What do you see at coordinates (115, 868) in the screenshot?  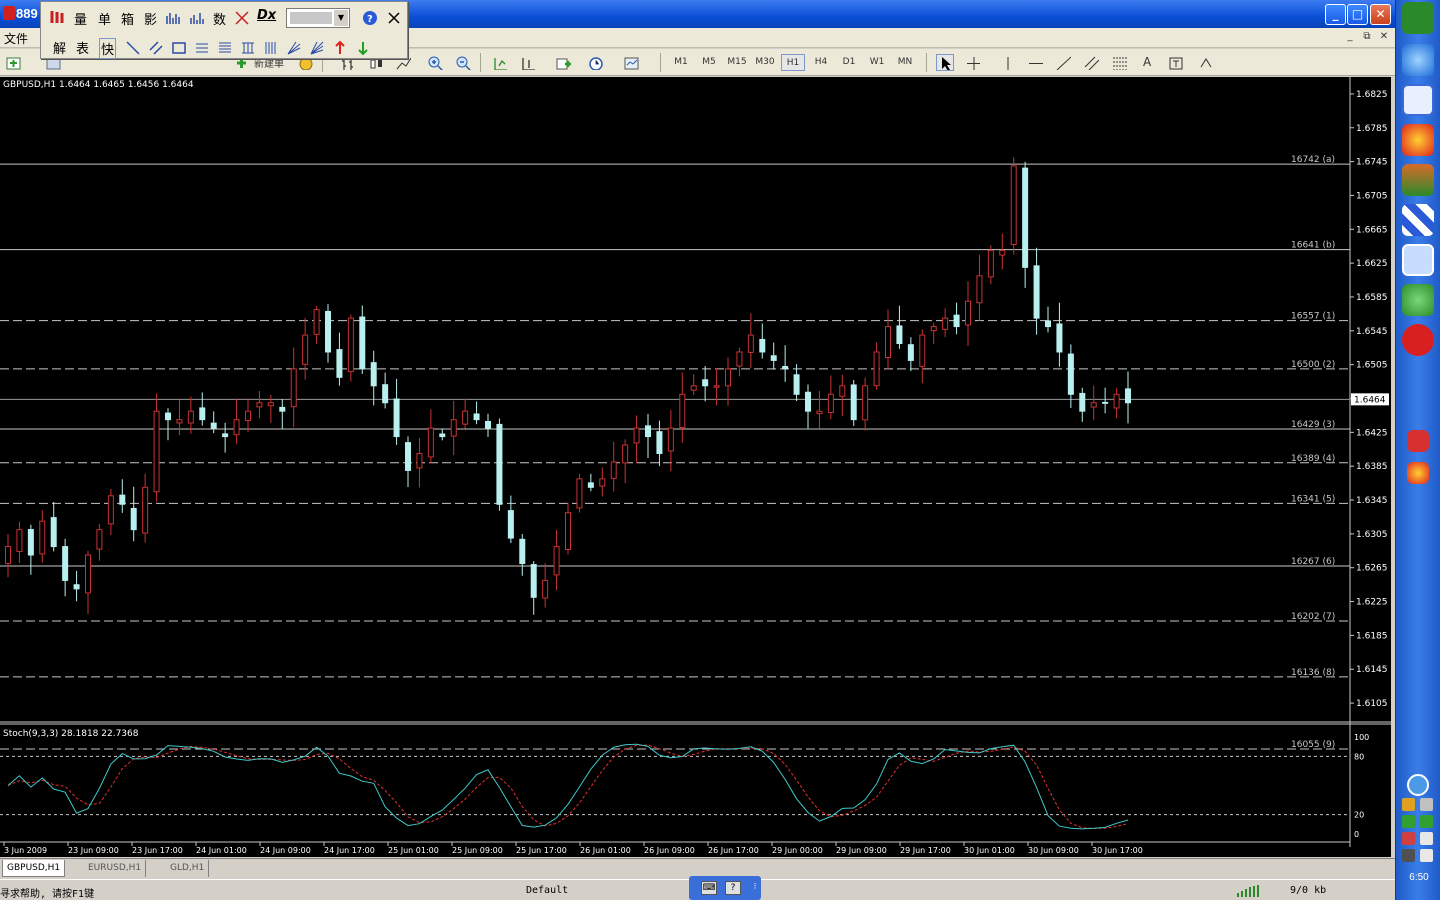 I see `tab-eurusd: EURUSD,H1` at bounding box center [115, 868].